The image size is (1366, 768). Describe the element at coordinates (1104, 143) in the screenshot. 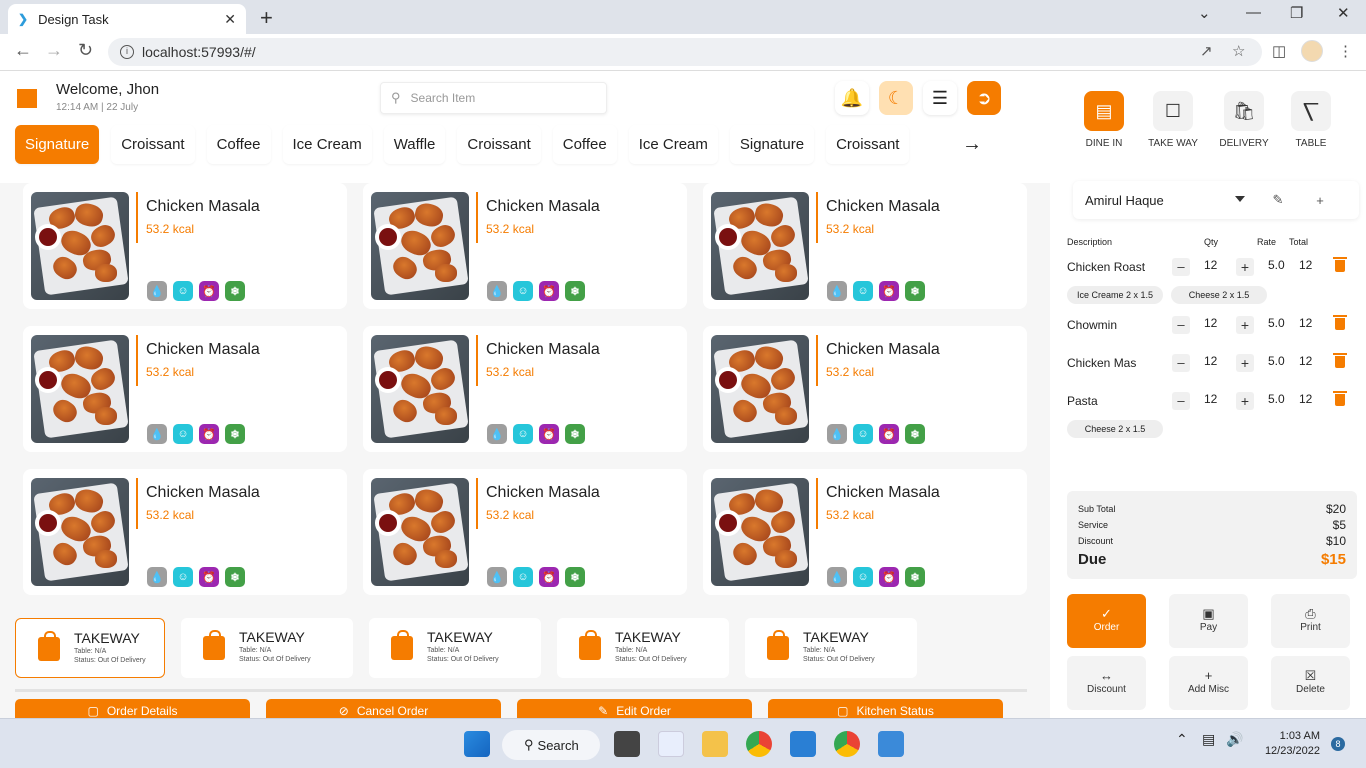

I see `mode-label: DINE IN` at that location.